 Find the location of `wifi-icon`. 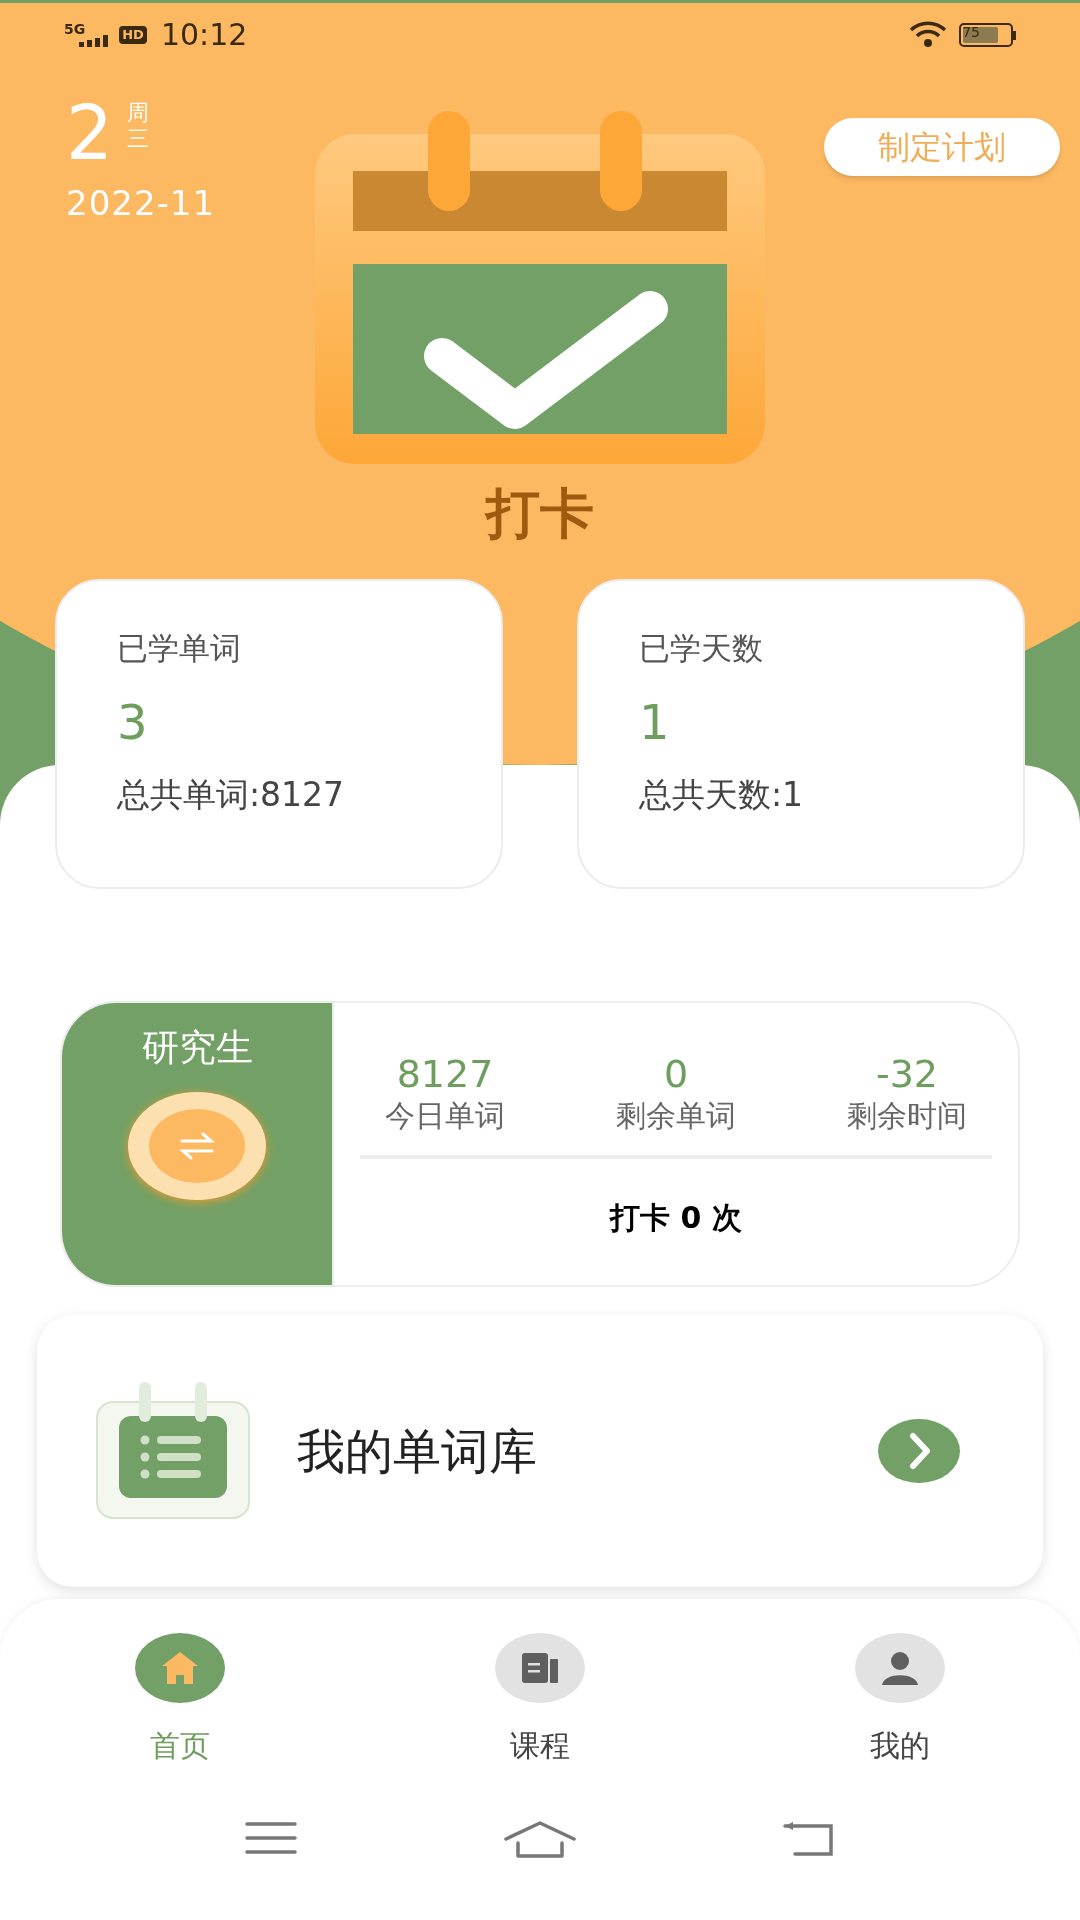

wifi-icon is located at coordinates (928, 35).